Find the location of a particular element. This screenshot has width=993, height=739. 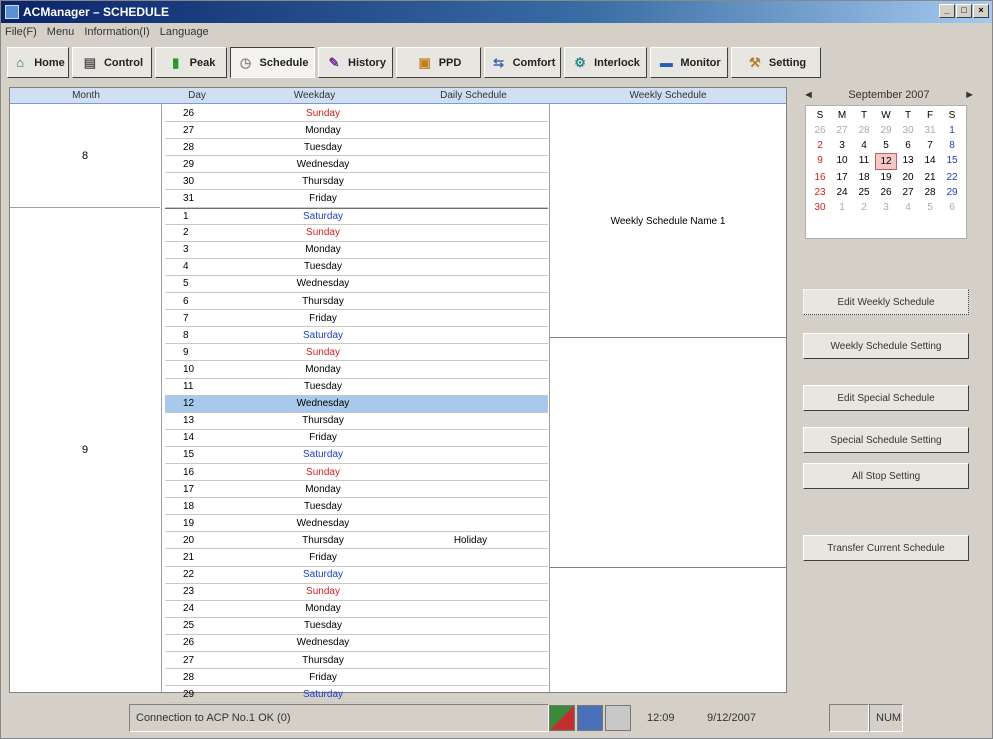

table-row: 5 Wednesday is located at coordinates (356, 285).